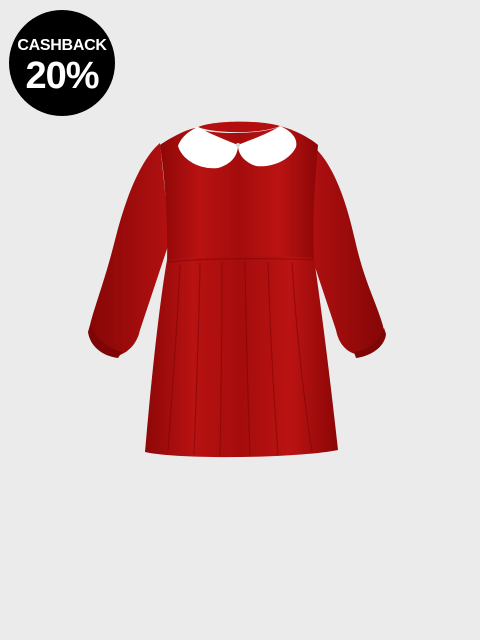 This screenshot has width=480, height=640. I want to click on cashback-badge: CASHBACK 20%, so click(62, 63).